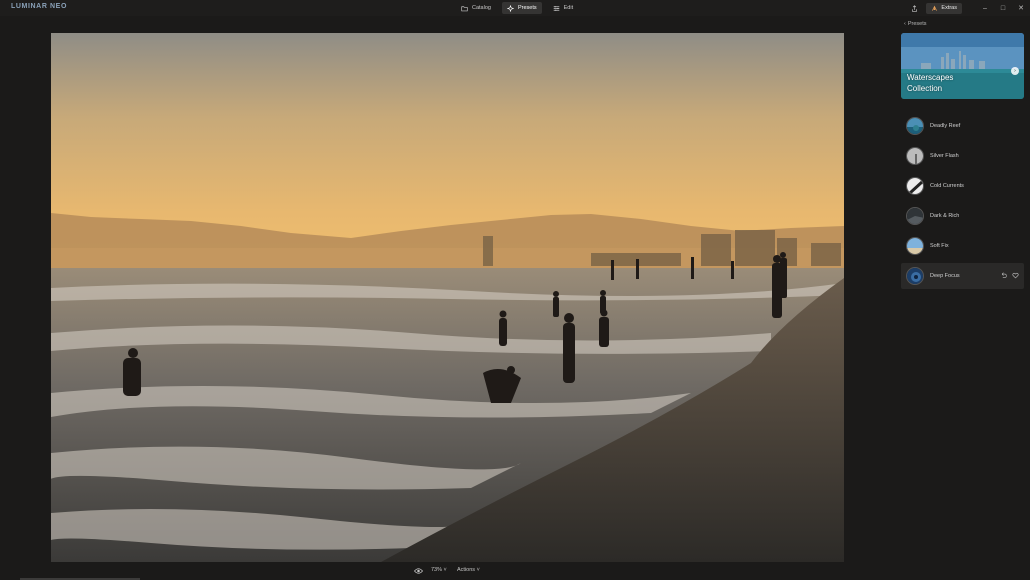 This screenshot has width=1030, height=580. Describe the element at coordinates (1003, 275) in the screenshot. I see `undo-icon` at that location.